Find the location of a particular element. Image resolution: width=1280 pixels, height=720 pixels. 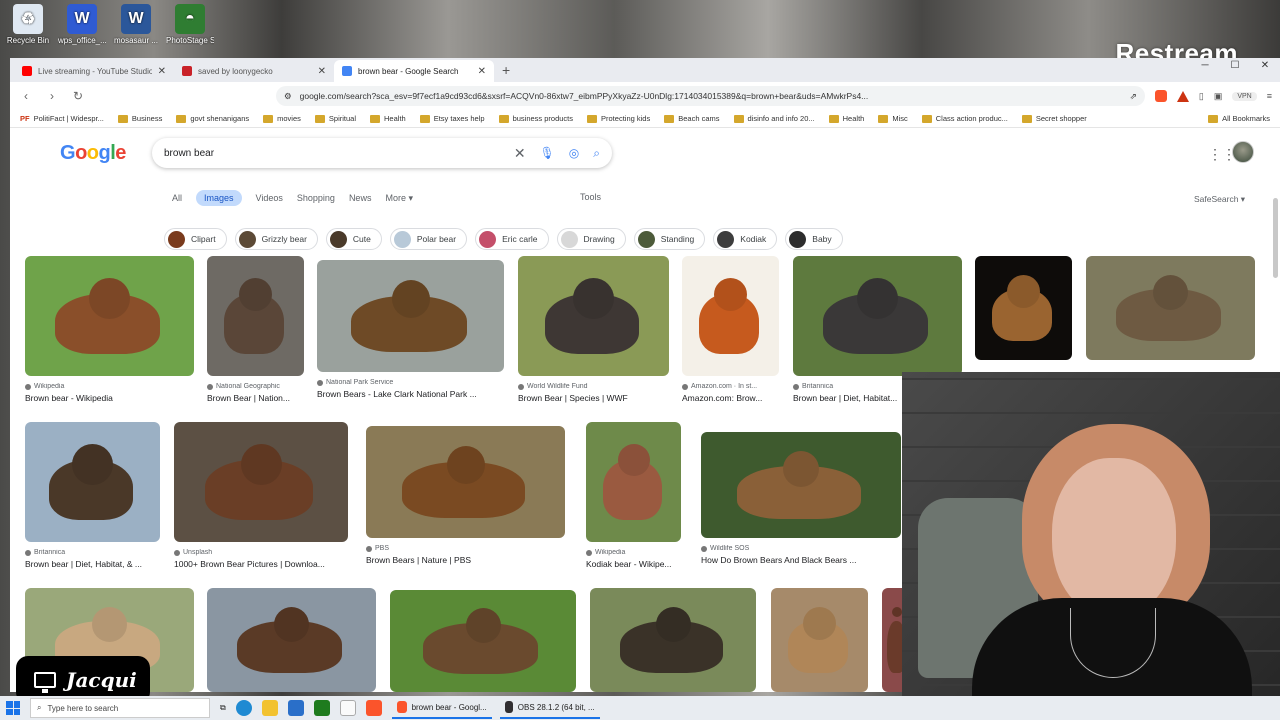

microphone-icon: 🎙 is located at coordinates (547, 153).